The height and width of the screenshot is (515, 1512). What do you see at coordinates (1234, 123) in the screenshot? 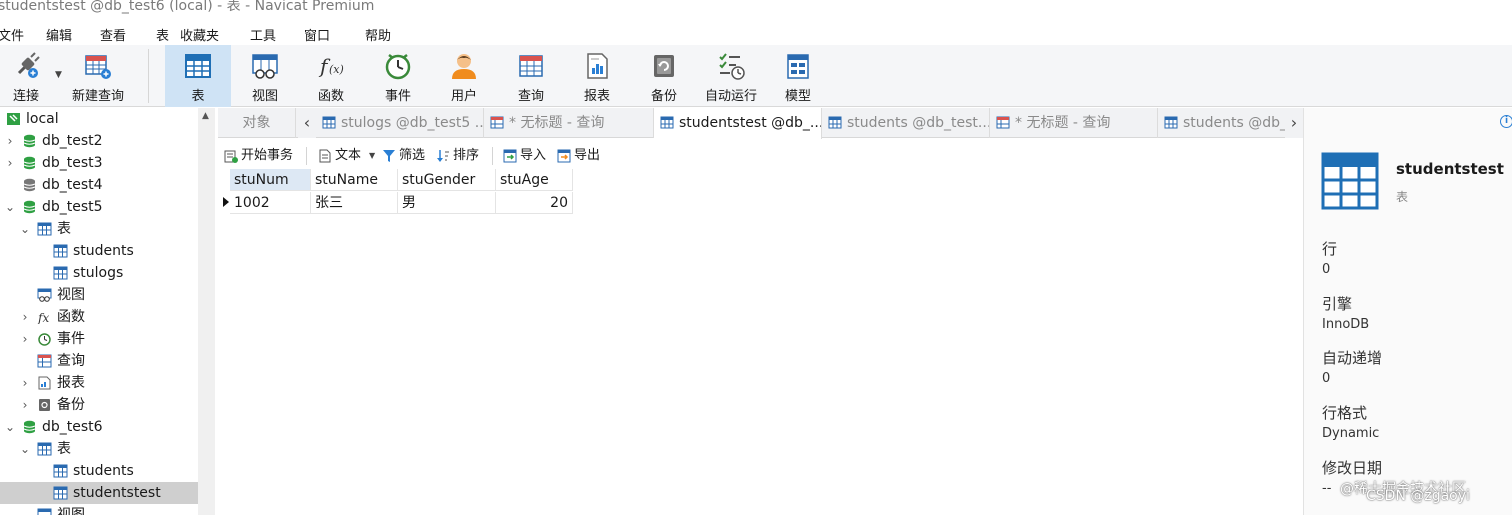
I see `tab-label: students @db_` at bounding box center [1234, 123].